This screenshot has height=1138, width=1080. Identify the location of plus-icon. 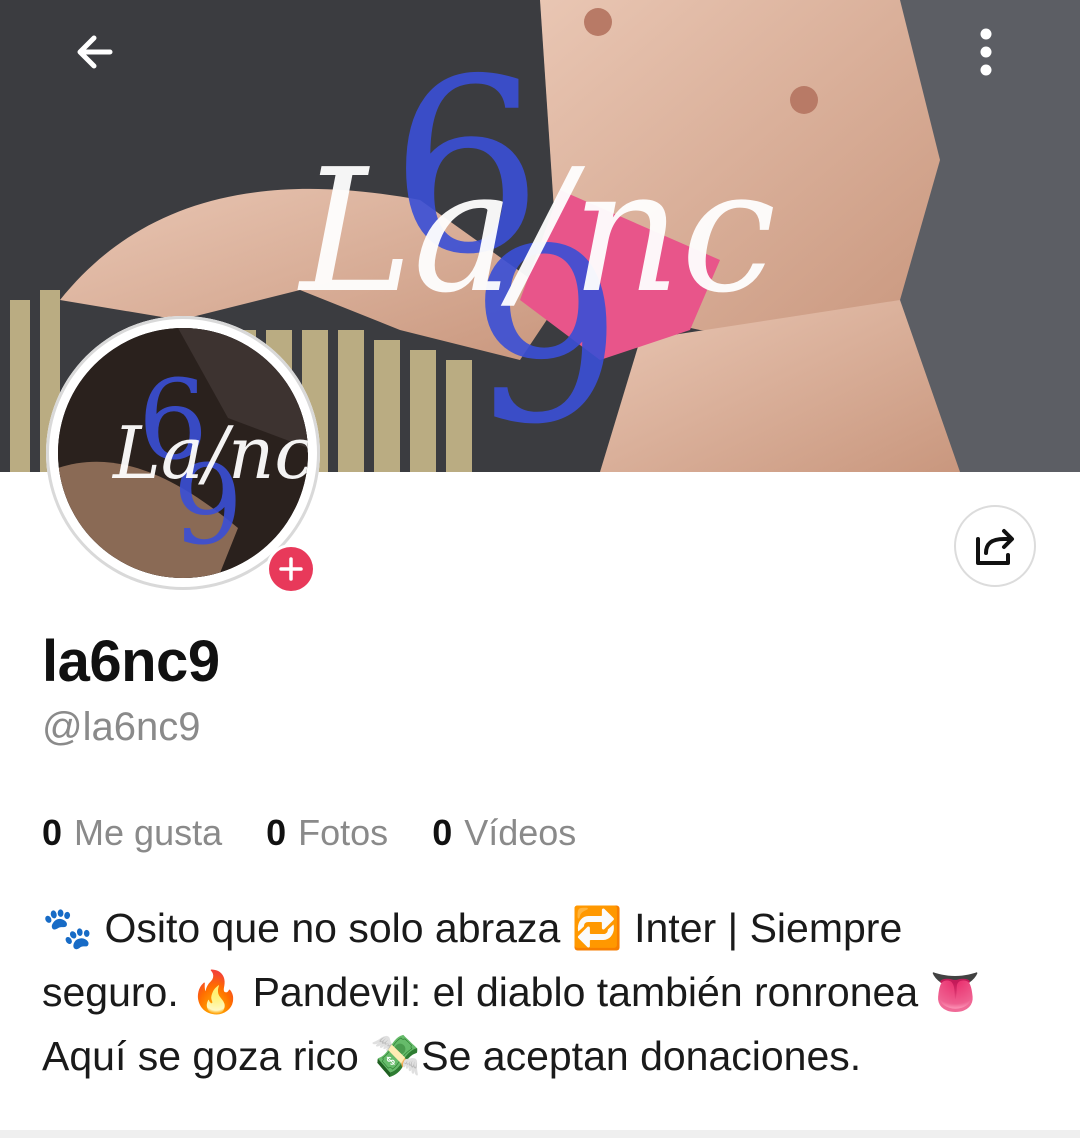
(291, 569).